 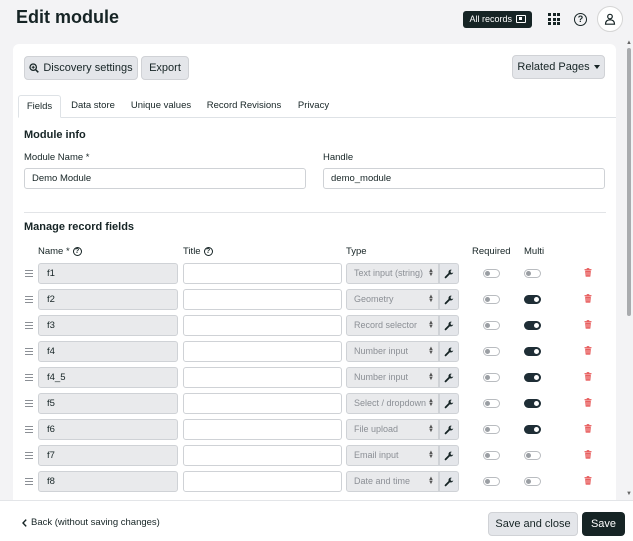 I want to click on tab-fields: Fields, so click(x=39, y=106).